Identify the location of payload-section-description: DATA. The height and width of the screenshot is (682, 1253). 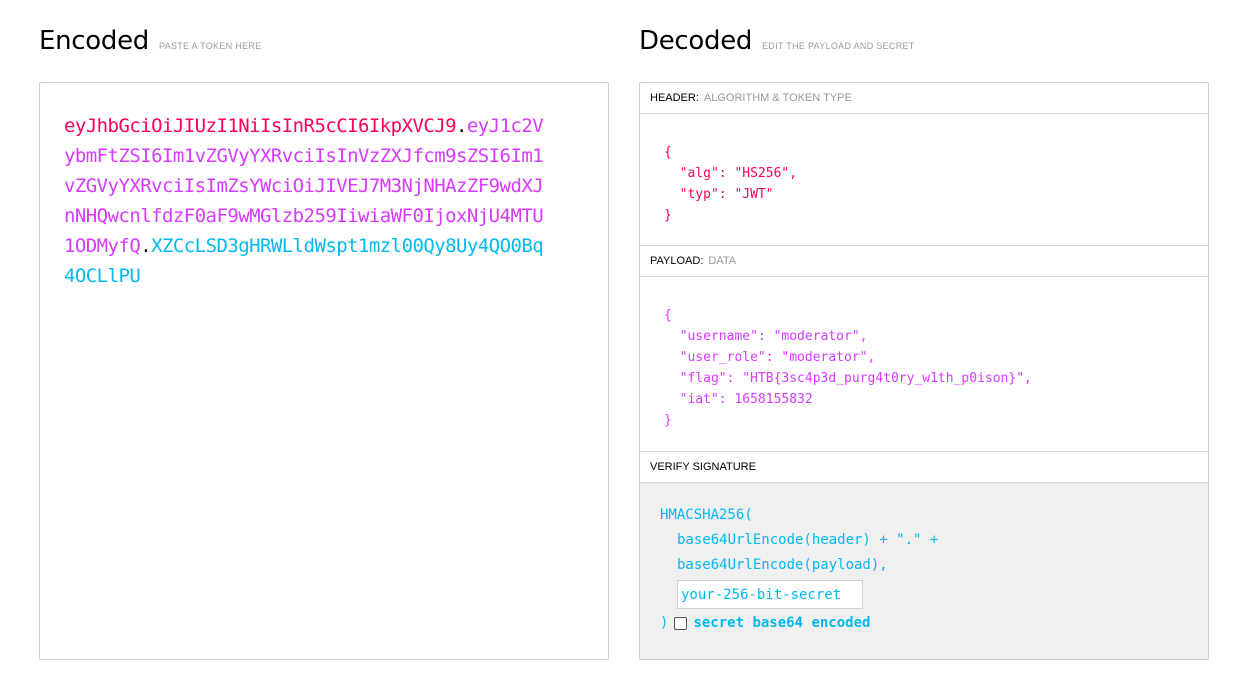
(722, 261).